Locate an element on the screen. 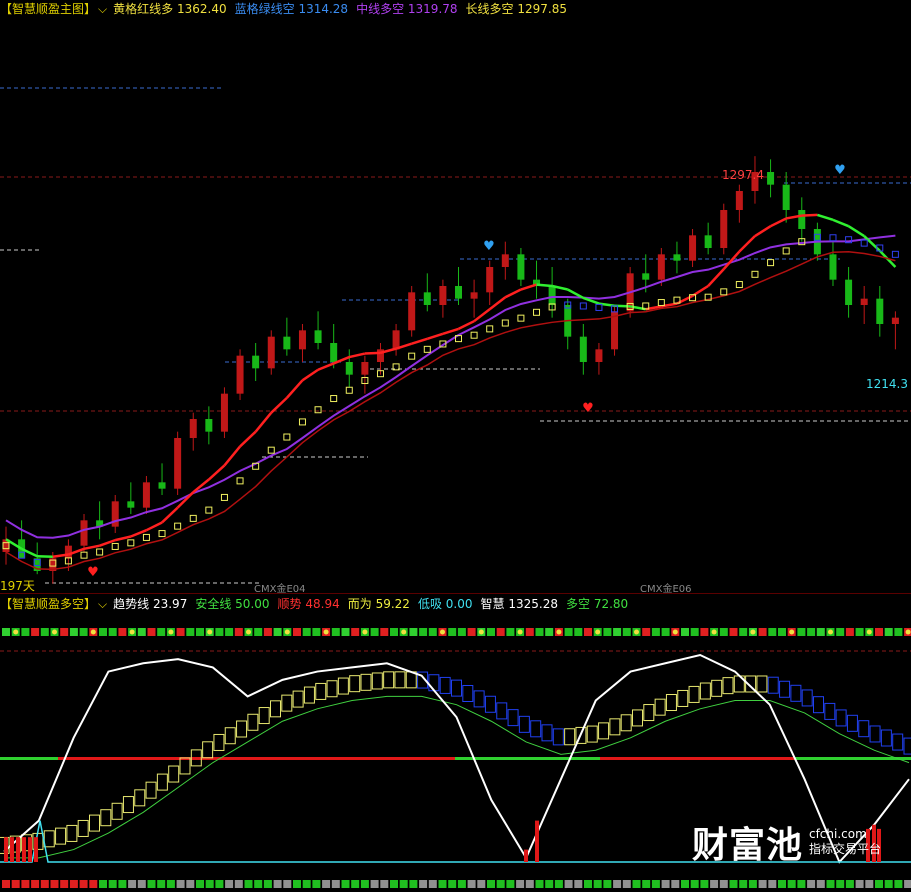 The width and height of the screenshot is (911, 892). sub-indicator-title: 【智慧顺盈多空】 is located at coordinates (48, 604).